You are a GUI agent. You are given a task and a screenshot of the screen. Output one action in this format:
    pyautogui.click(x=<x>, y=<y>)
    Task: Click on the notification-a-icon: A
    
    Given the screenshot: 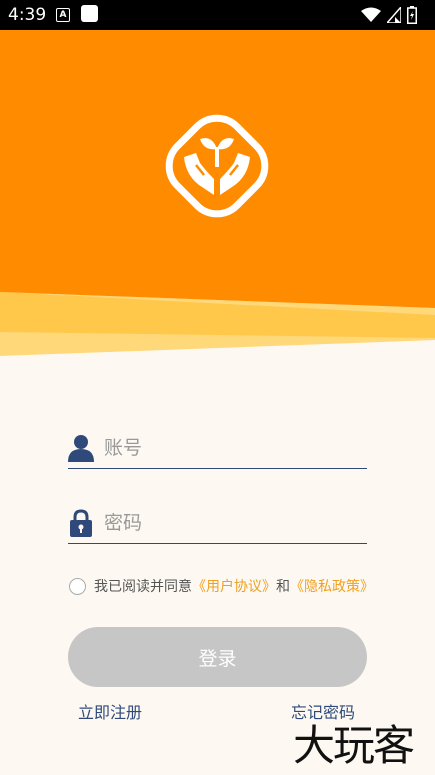 What is the action you would take?
    pyautogui.click(x=63, y=15)
    